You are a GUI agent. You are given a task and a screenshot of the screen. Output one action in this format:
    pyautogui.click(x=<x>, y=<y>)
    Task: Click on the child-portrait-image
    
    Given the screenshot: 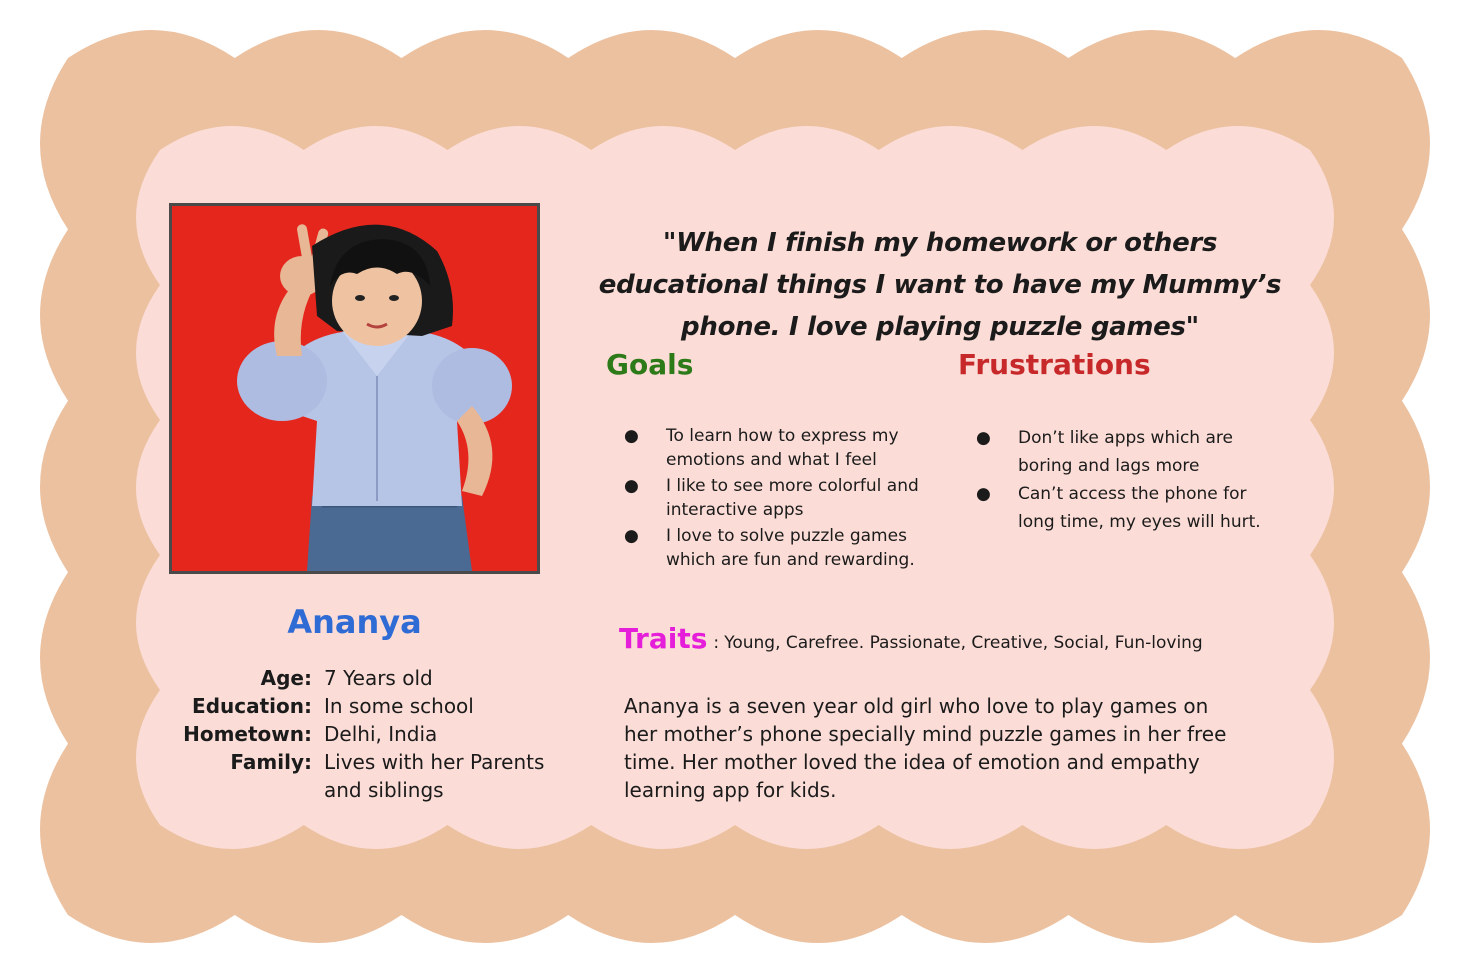 What is the action you would take?
    pyautogui.click(x=354, y=388)
    